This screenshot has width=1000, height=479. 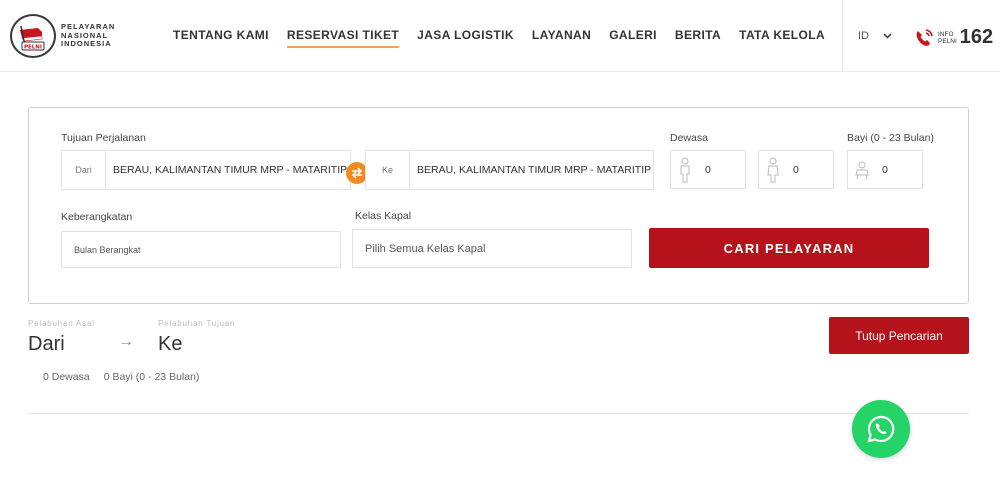 I want to click on info-number: 162, so click(x=976, y=37).